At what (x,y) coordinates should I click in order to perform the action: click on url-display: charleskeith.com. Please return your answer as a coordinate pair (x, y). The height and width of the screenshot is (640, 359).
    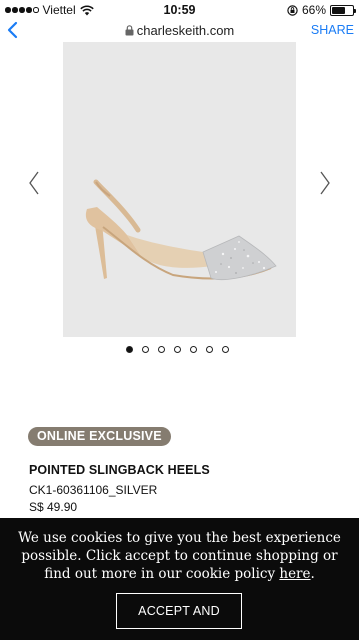
    Looking at the image, I should click on (179, 30).